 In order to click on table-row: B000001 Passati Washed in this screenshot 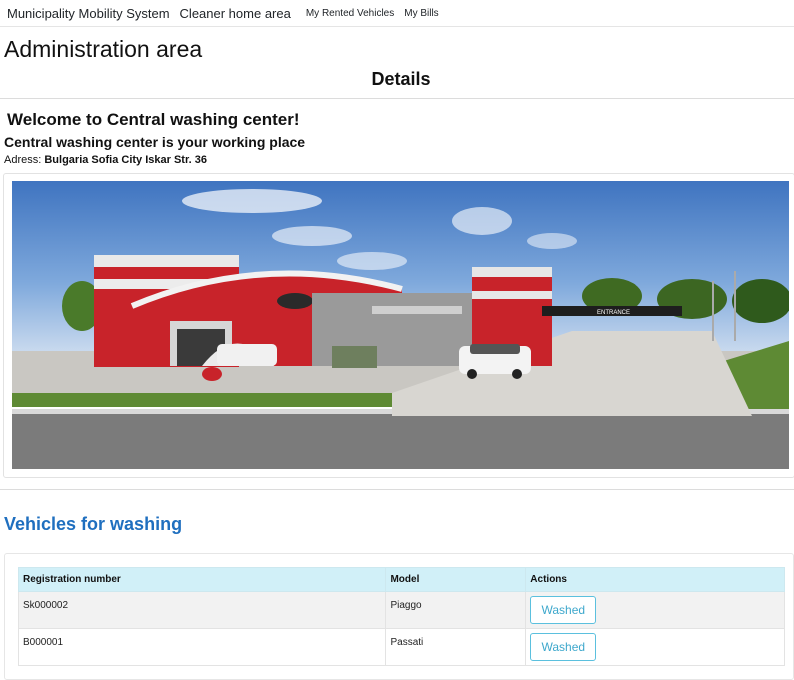, I will do `click(401, 647)`.